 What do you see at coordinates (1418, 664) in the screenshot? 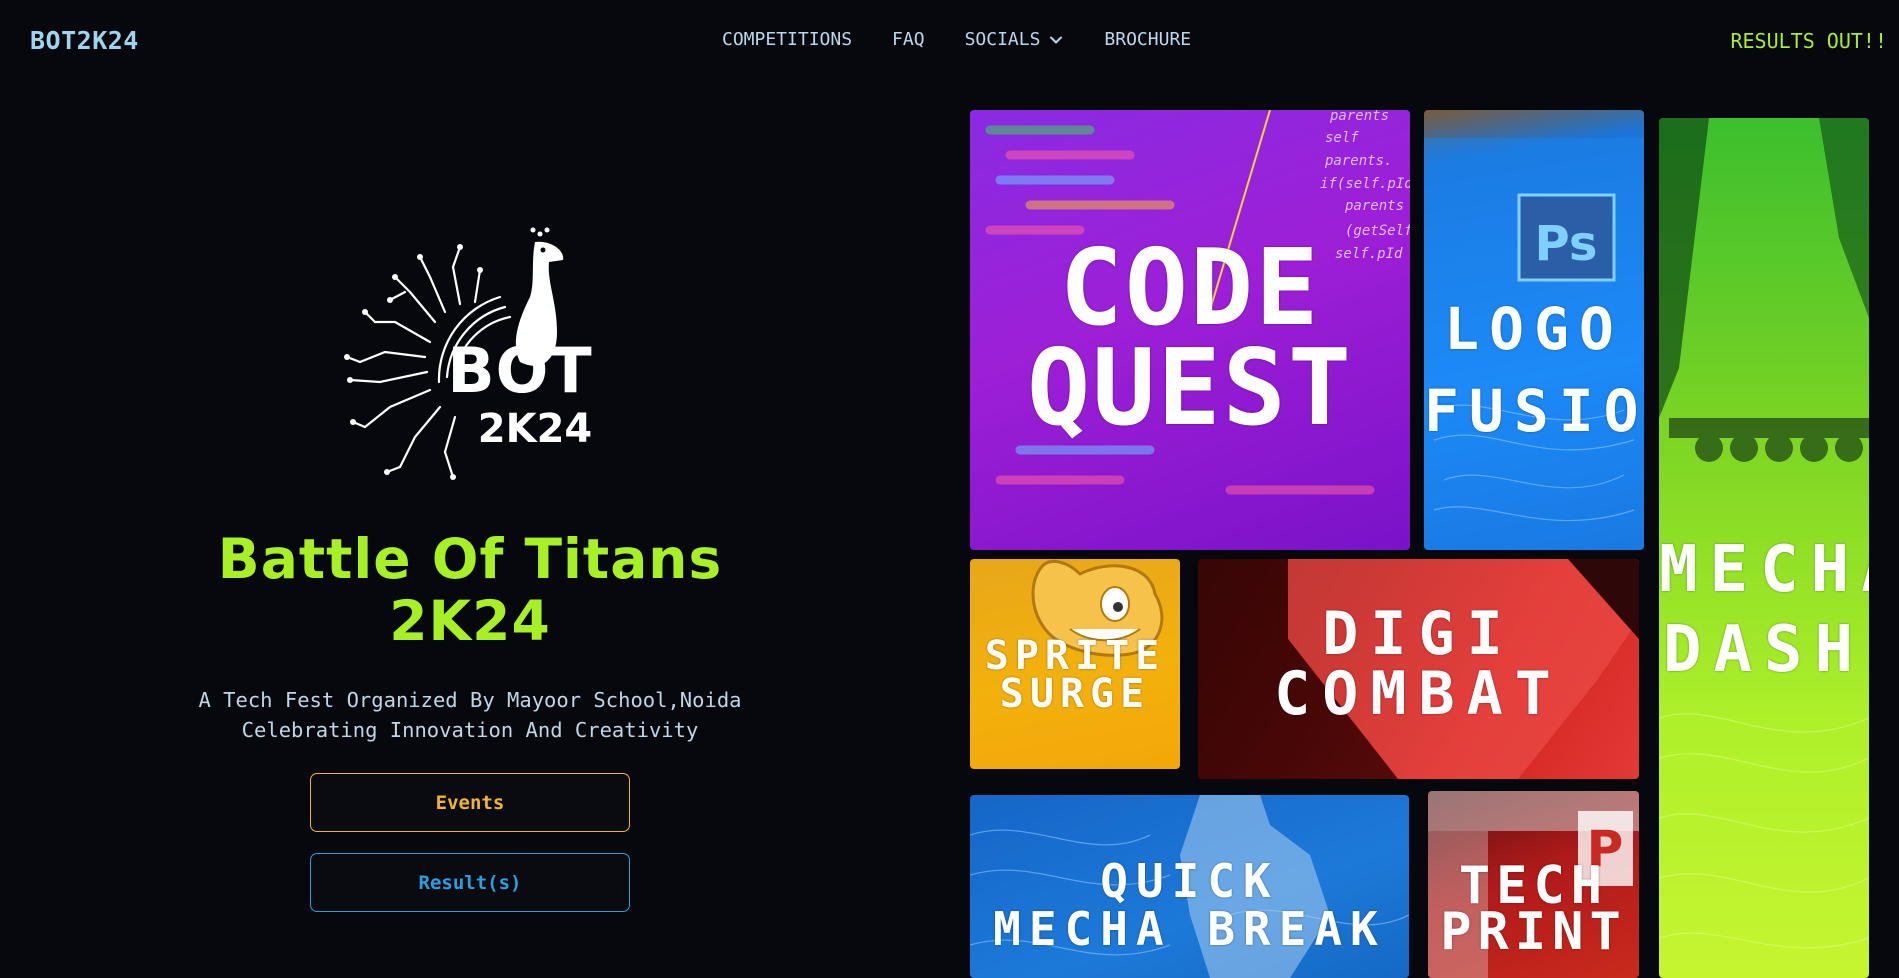
I see `digi-combat-title: DIGI COMBAT` at bounding box center [1418, 664].